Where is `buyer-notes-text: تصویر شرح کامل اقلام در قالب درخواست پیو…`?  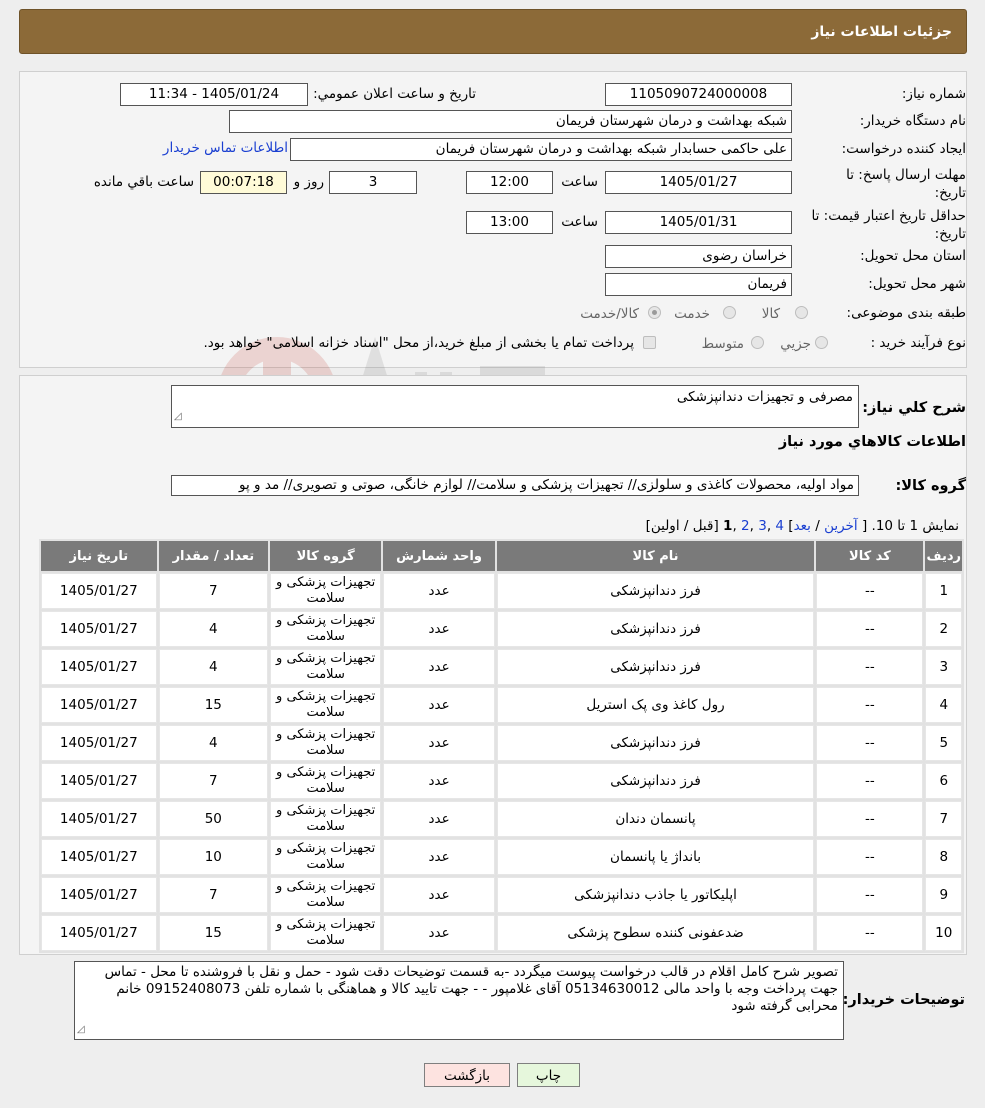 buyer-notes-text: تصویر شرح کامل اقلام در قالب درخواست پیو… is located at coordinates (471, 989).